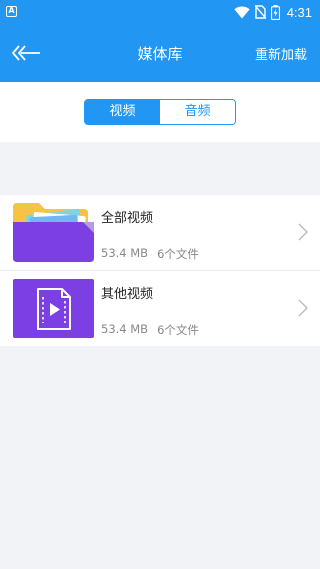 The image size is (320, 569). I want to click on battery-charging-icon, so click(275, 12).